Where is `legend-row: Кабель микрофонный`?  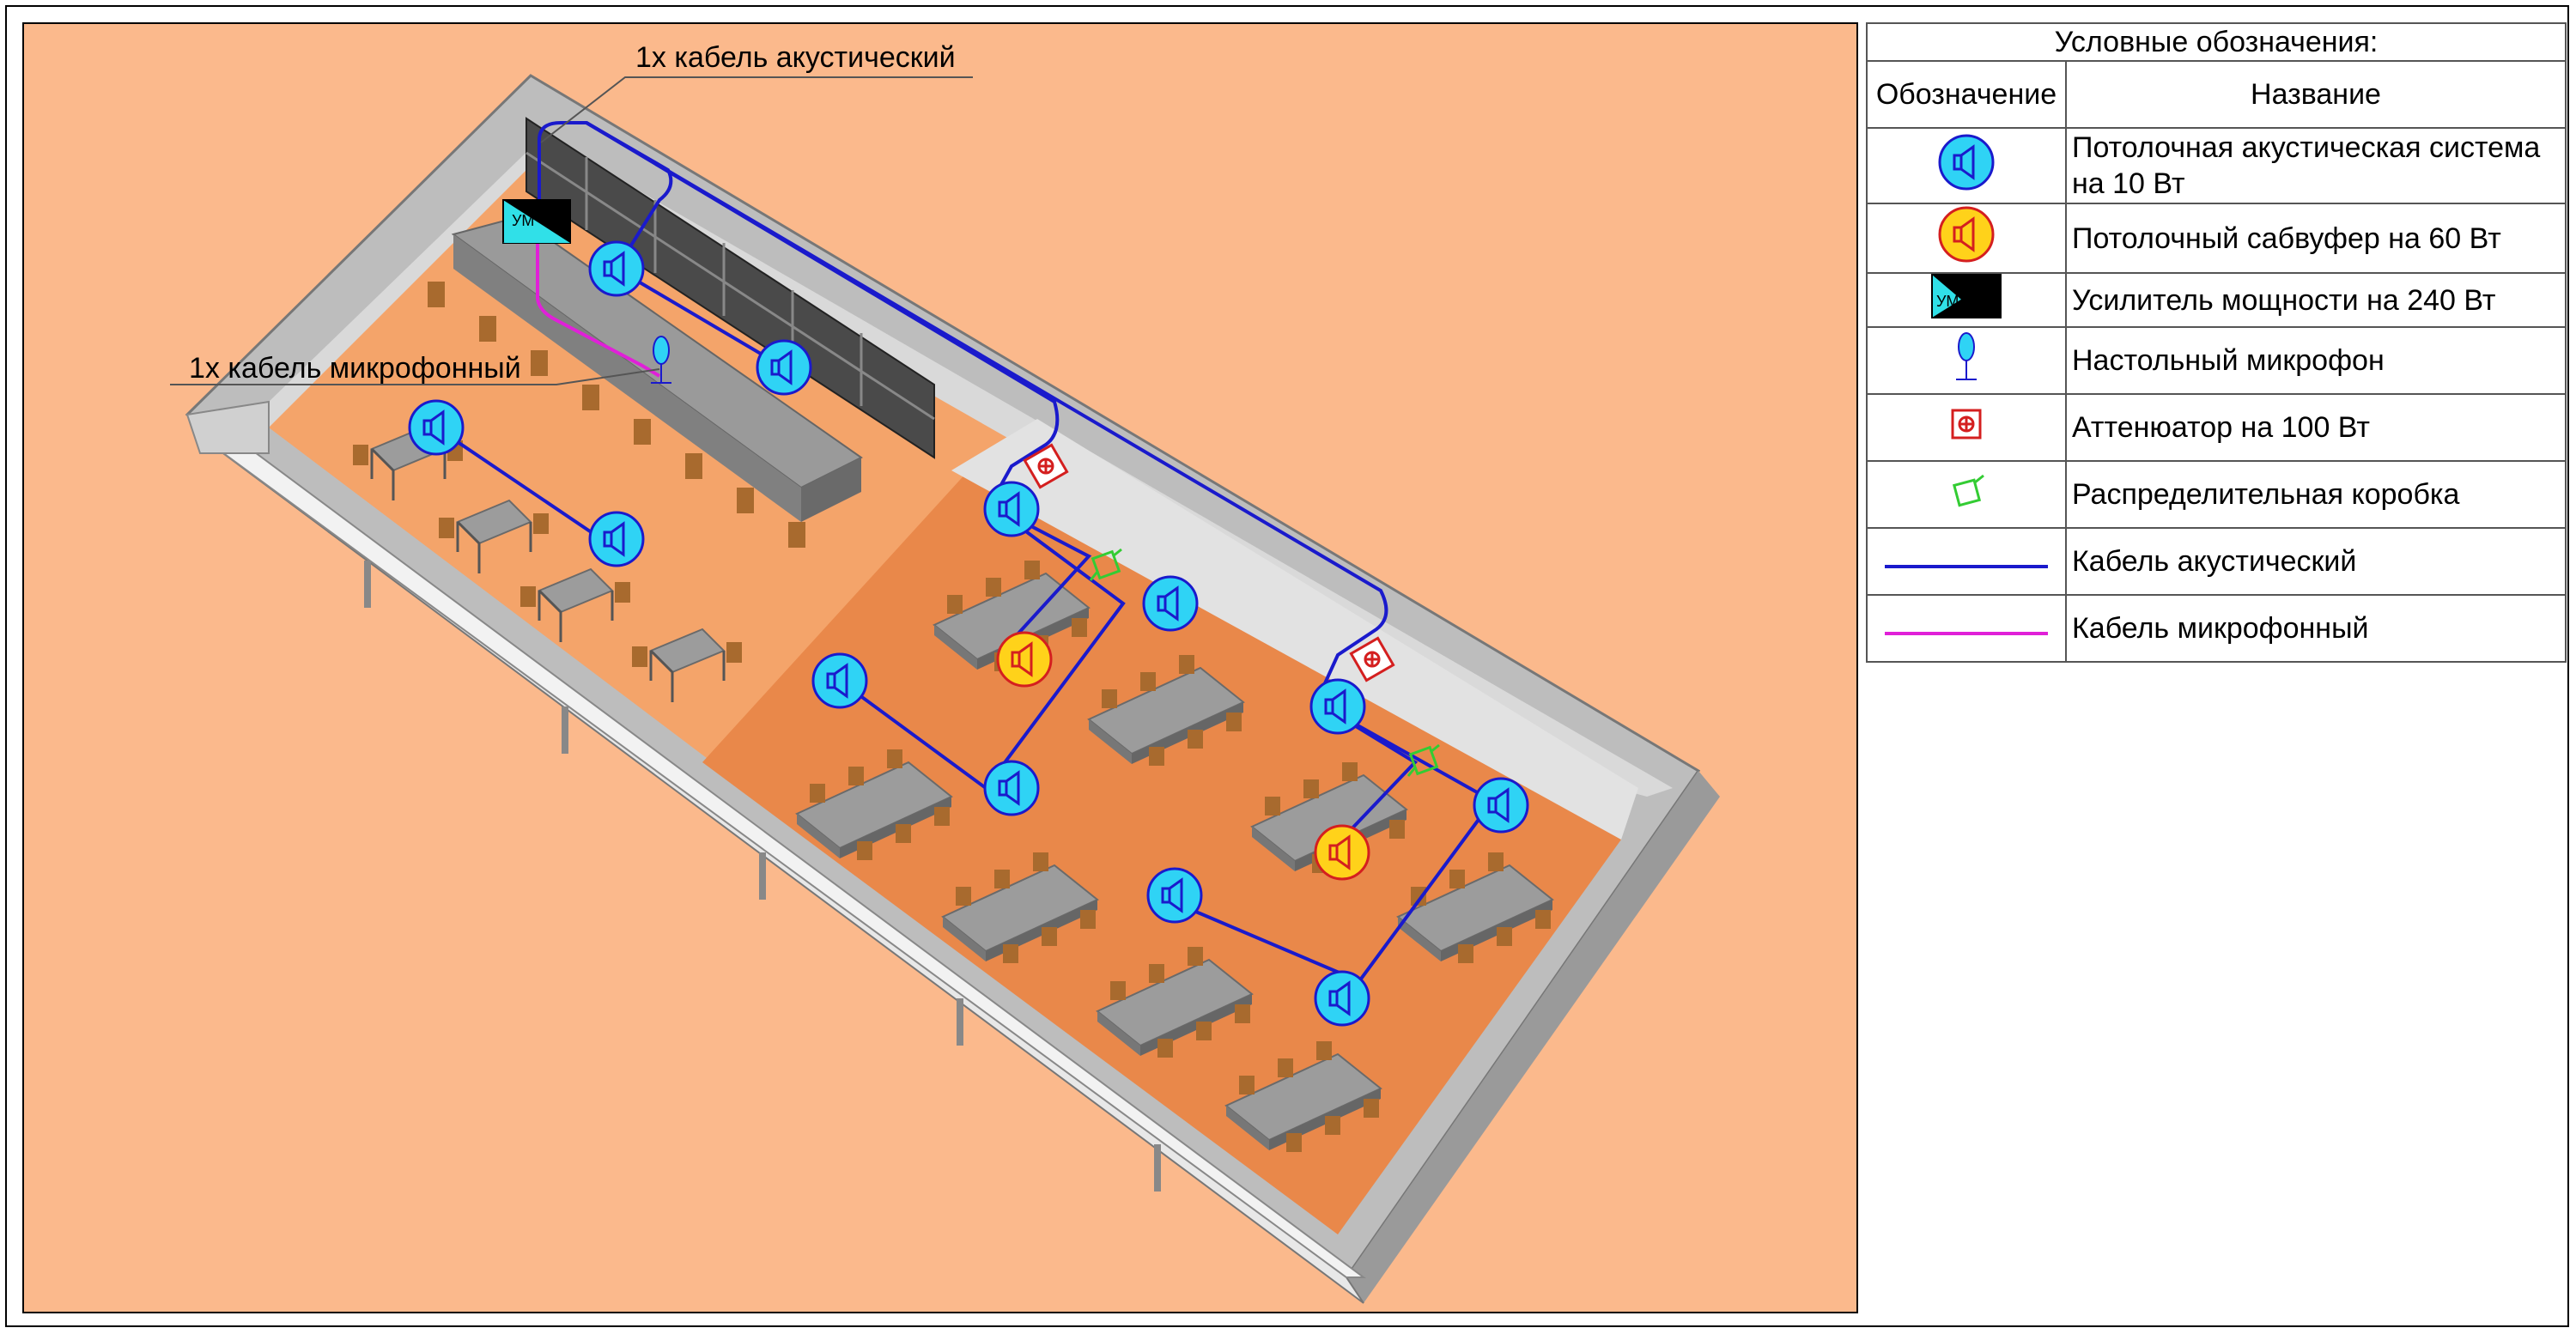
legend-row: Кабель микрофонный is located at coordinates (2216, 628).